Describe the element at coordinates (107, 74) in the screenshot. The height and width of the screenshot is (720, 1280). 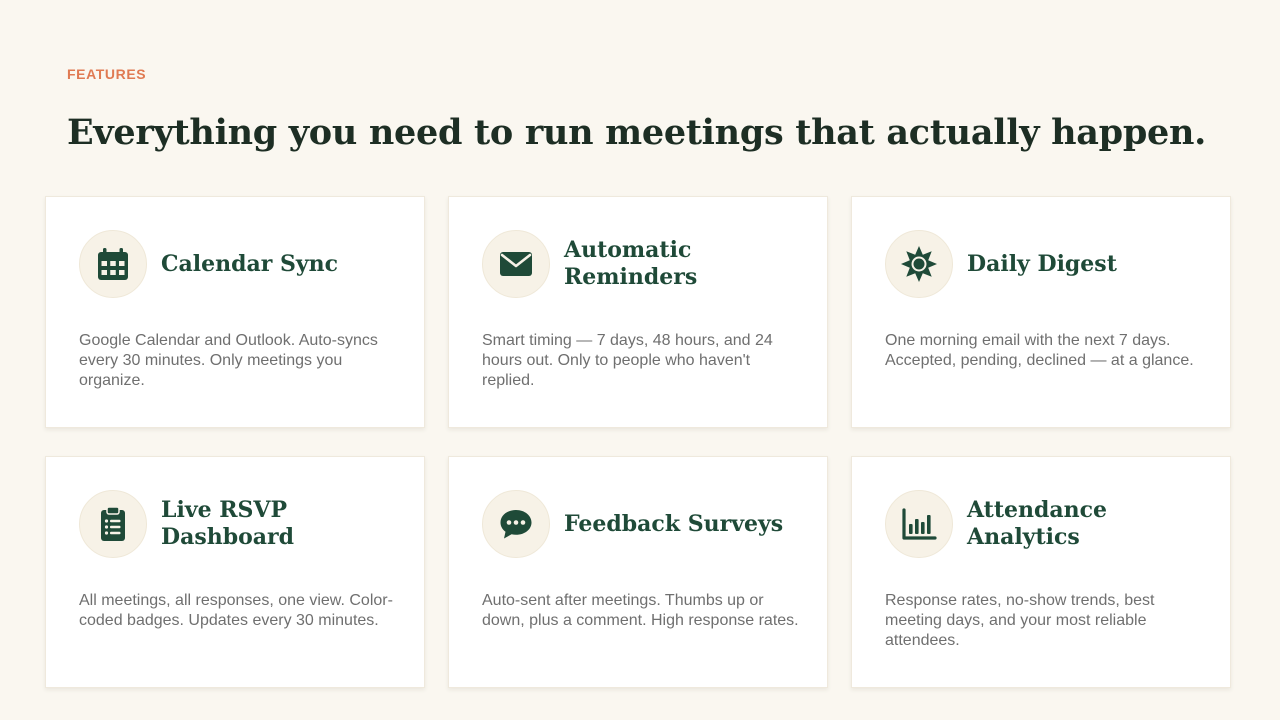
I see `eyebrow-label: FEATURES` at that location.